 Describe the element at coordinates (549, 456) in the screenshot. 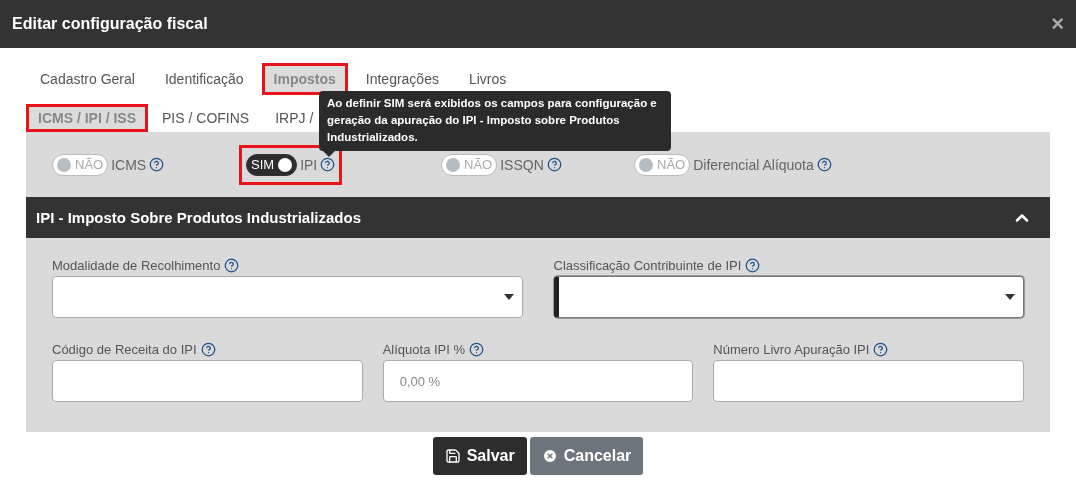

I see `close-icon` at that location.